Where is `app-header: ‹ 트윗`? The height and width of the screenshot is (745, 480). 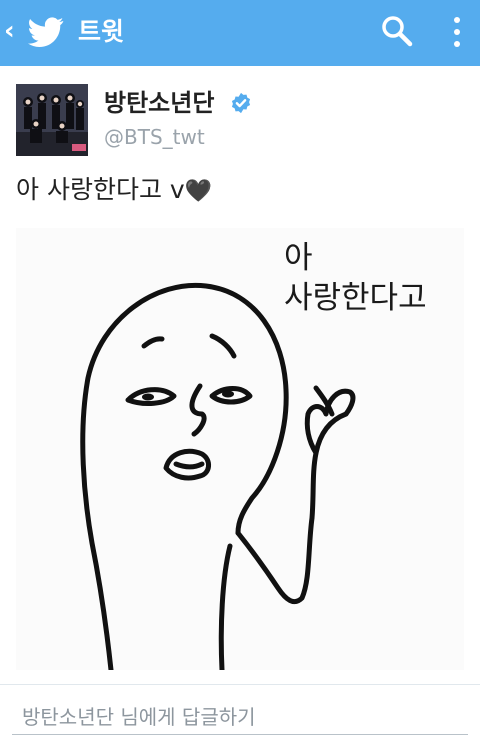 app-header: ‹ 트윗 is located at coordinates (240, 33).